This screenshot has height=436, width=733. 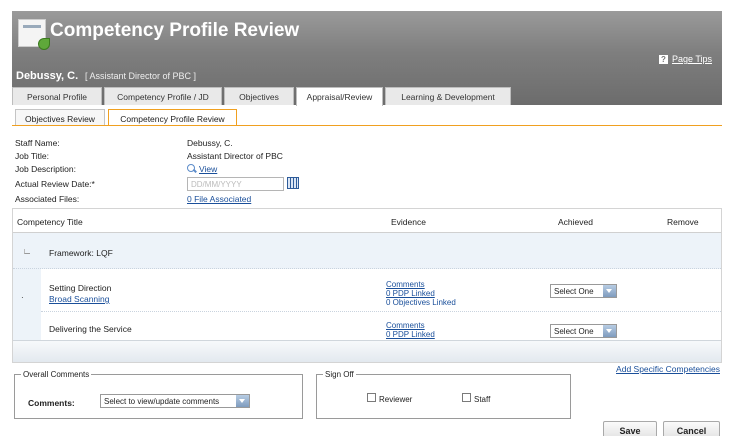 What do you see at coordinates (448, 96) in the screenshot?
I see `tab-learning-development: Learning & Development` at bounding box center [448, 96].